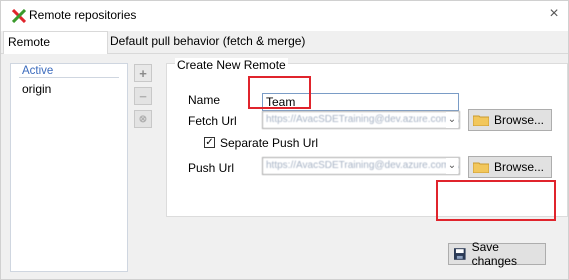 The width and height of the screenshot is (569, 280). Describe the element at coordinates (460, 254) in the screenshot. I see `floppy-disk-icon` at that location.